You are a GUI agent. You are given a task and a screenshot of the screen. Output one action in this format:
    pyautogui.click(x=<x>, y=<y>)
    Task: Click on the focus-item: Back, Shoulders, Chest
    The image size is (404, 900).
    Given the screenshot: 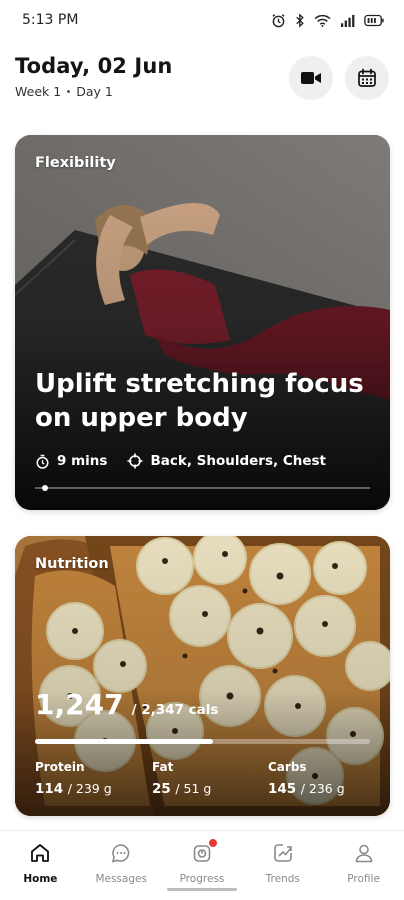 What is the action you would take?
    pyautogui.click(x=226, y=461)
    